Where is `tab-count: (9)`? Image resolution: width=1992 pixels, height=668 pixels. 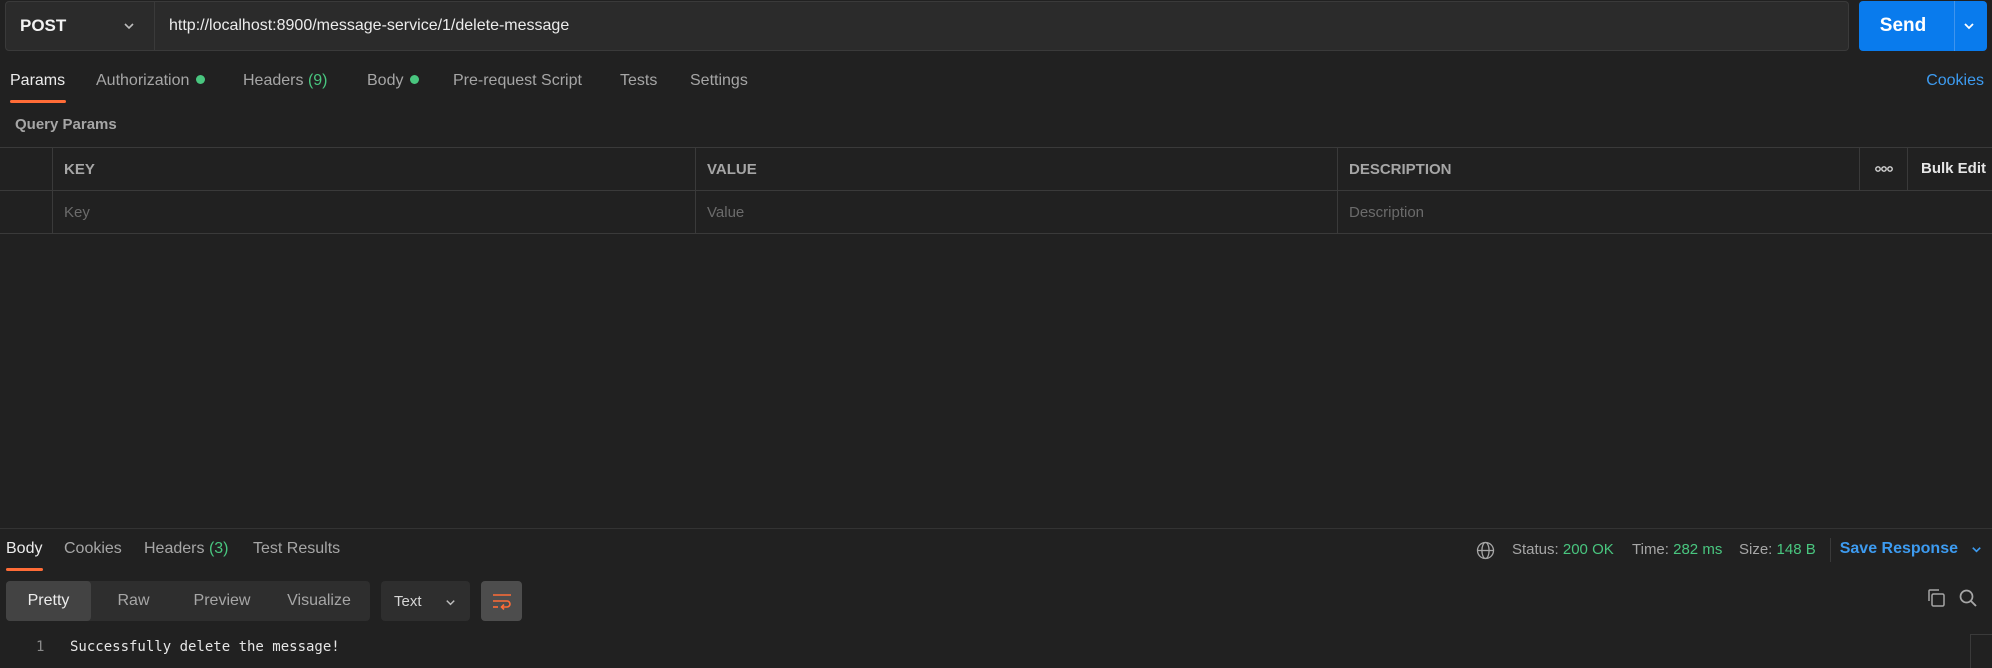
tab-count: (9) is located at coordinates (317, 80).